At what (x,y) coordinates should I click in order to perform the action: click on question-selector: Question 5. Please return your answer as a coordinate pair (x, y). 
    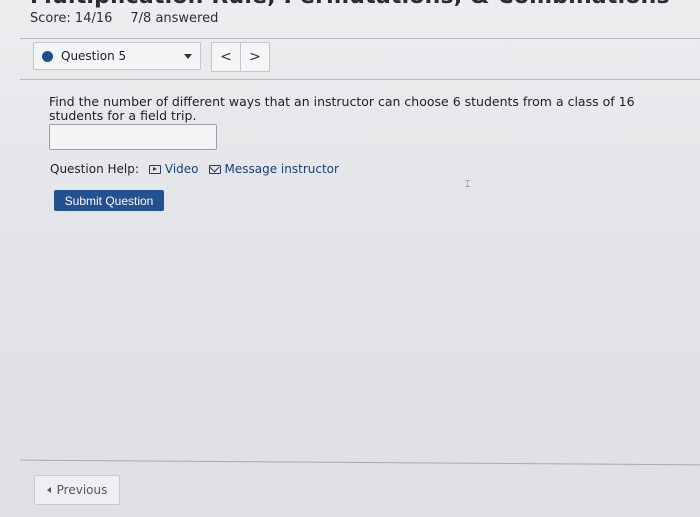
    Looking at the image, I should click on (117, 56).